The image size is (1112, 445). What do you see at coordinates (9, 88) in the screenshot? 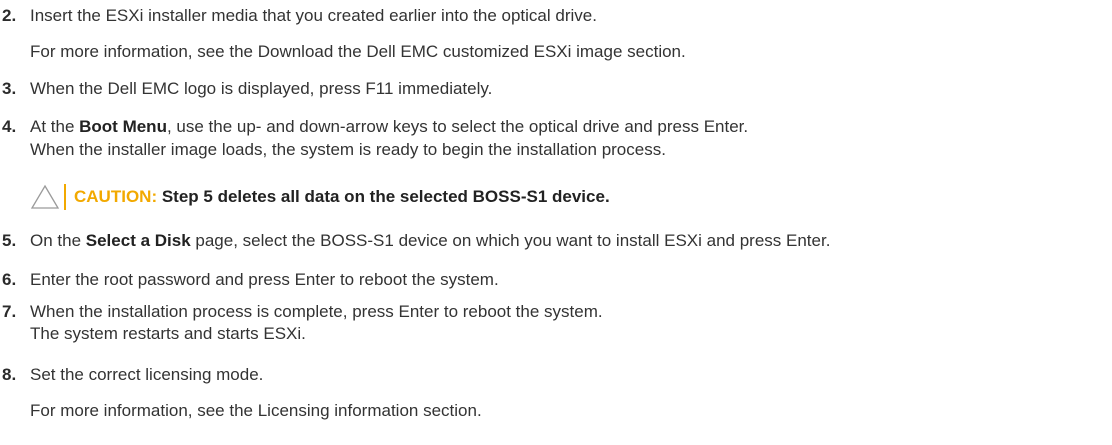
I see `step-number: 3.` at bounding box center [9, 88].